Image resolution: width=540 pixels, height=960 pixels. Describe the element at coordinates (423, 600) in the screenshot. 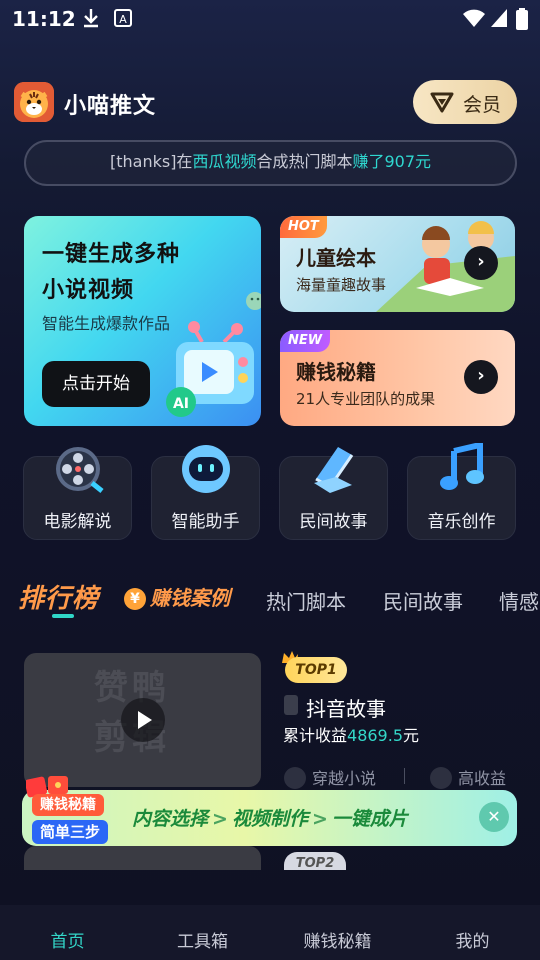

I see `tab-folk-stories: 民间故事` at that location.